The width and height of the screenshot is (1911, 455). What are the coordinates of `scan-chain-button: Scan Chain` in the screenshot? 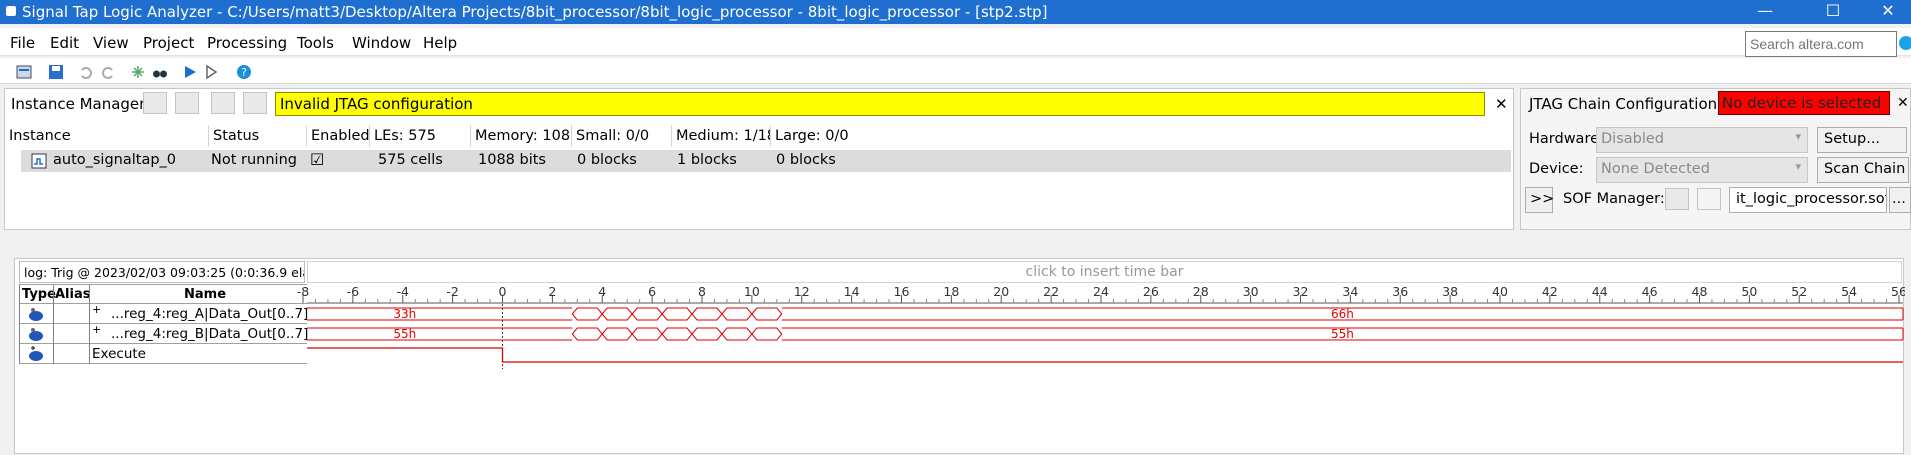 It's located at (1863, 170).